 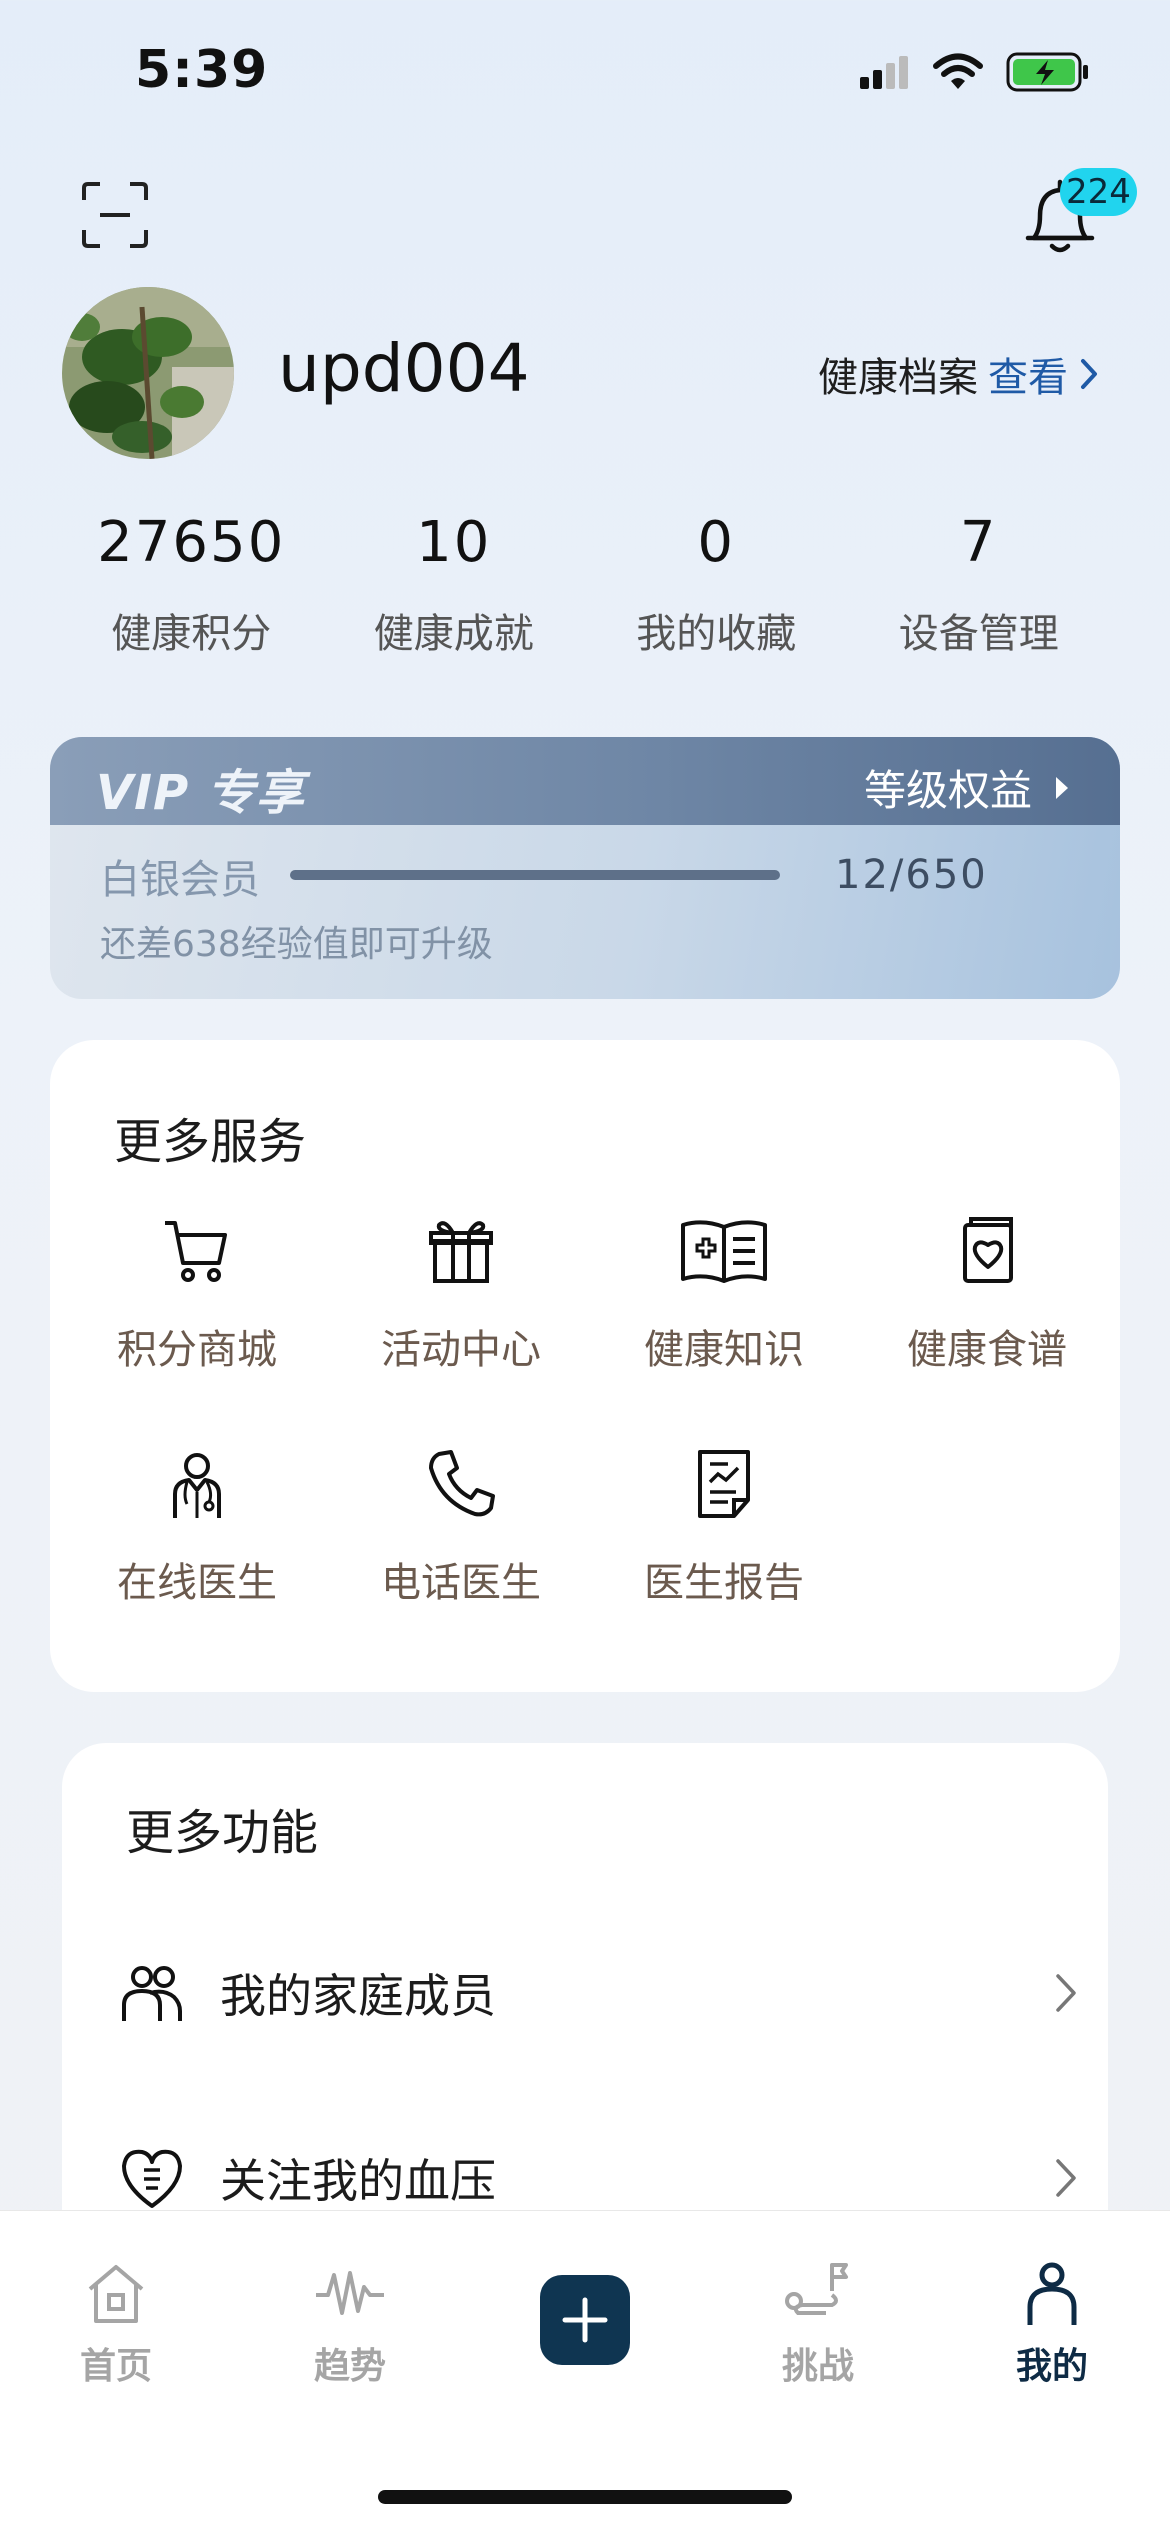 What do you see at coordinates (196, 1251) in the screenshot?
I see `cart-icon` at bounding box center [196, 1251].